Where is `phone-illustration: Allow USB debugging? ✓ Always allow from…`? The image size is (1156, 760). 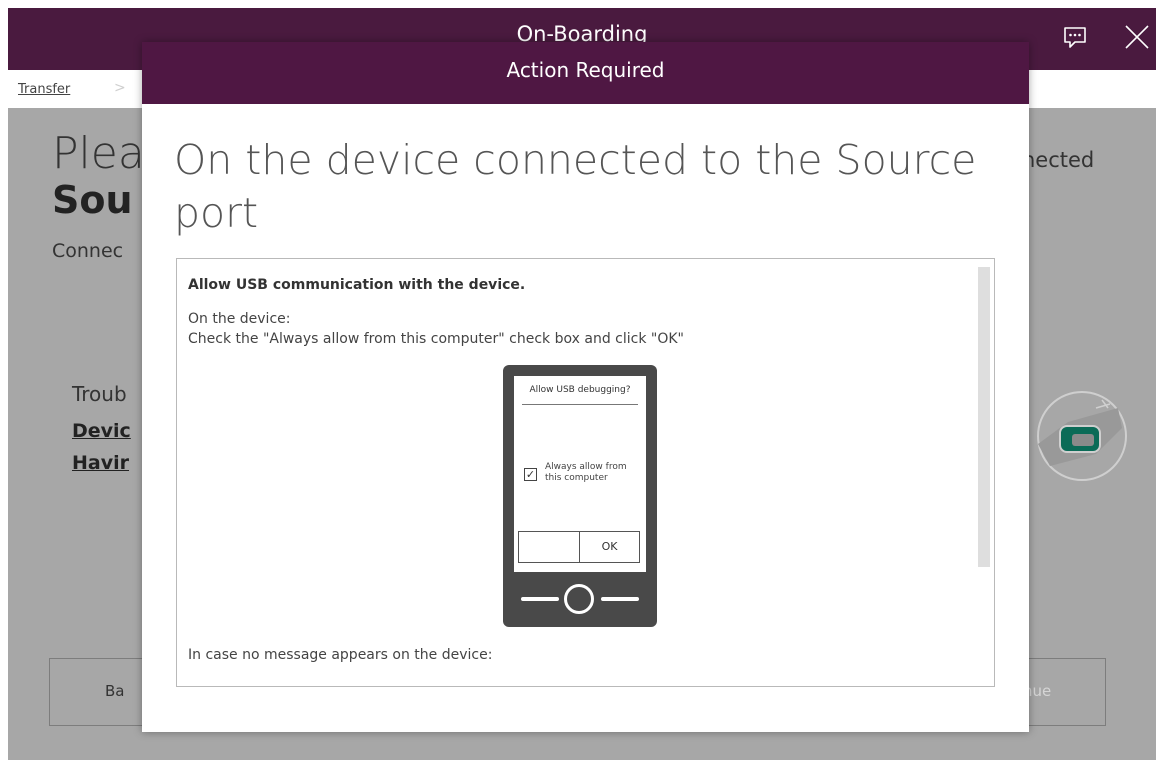
phone-illustration: Allow USB debugging? ✓ Always allow from… is located at coordinates (580, 496).